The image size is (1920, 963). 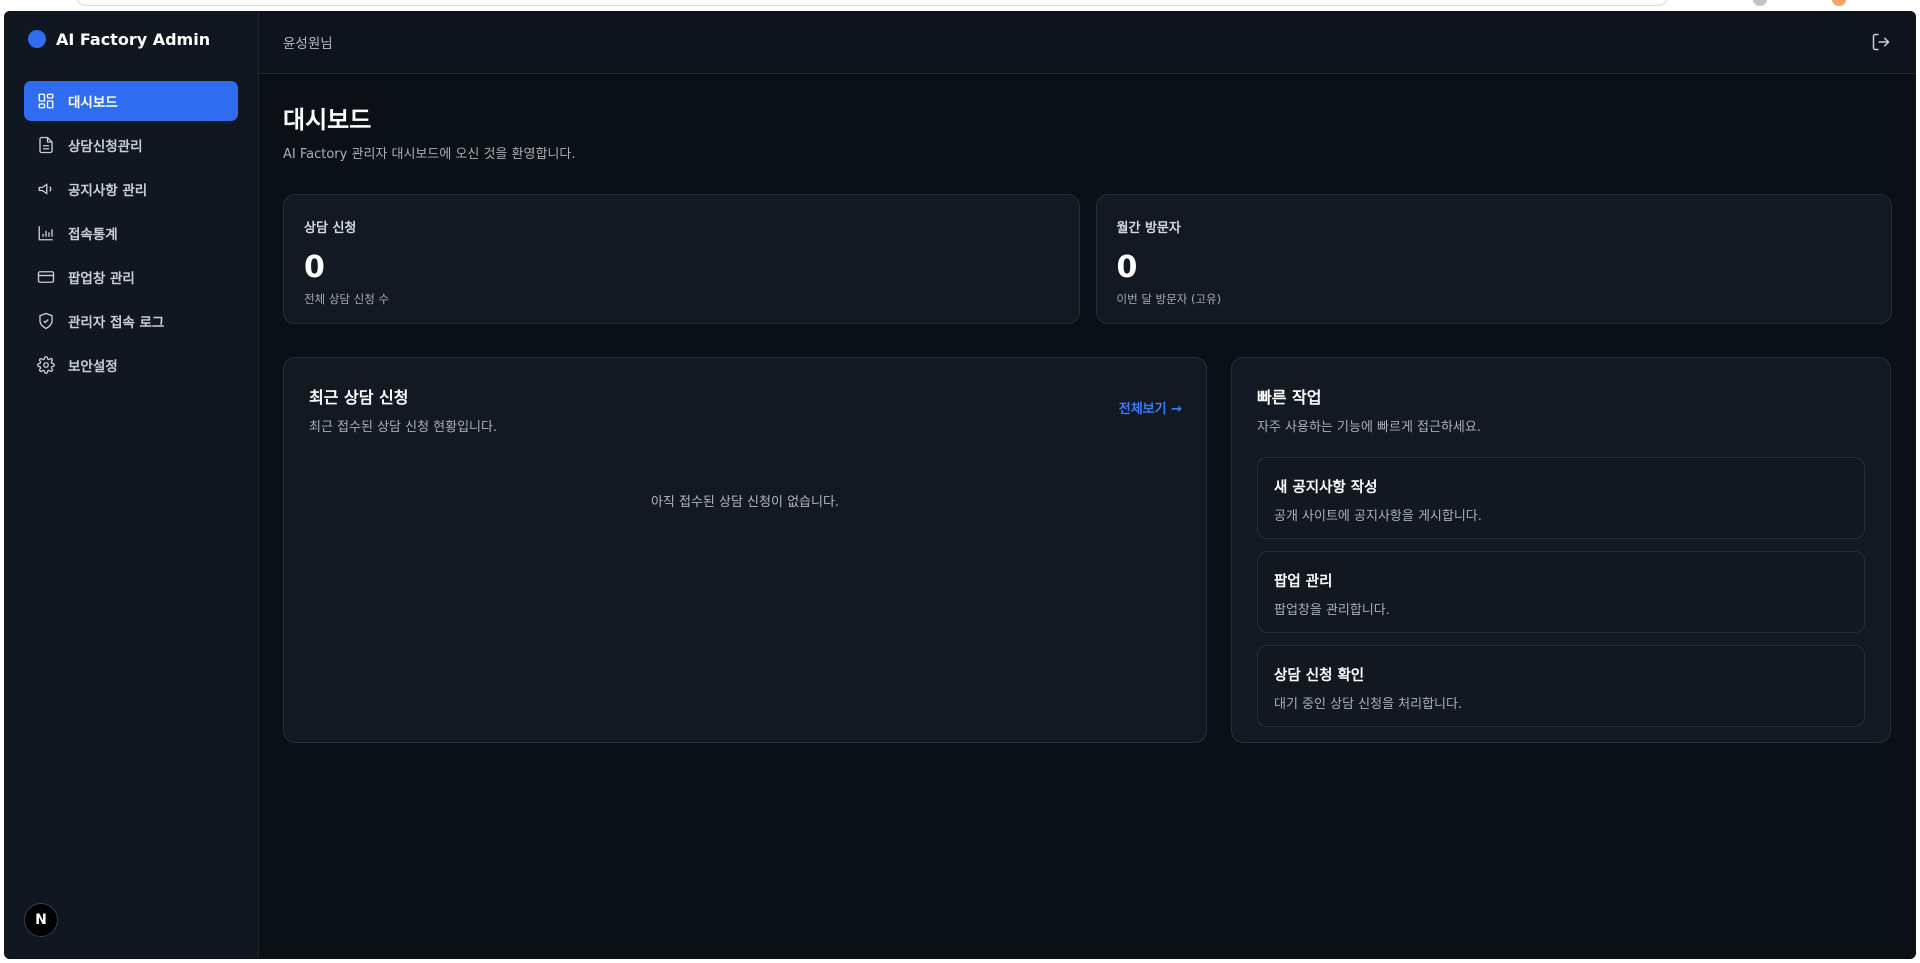 What do you see at coordinates (403, 427) in the screenshot?
I see `panel-subtitle: 최근 접수된 상담 신청 현황입니다.` at bounding box center [403, 427].